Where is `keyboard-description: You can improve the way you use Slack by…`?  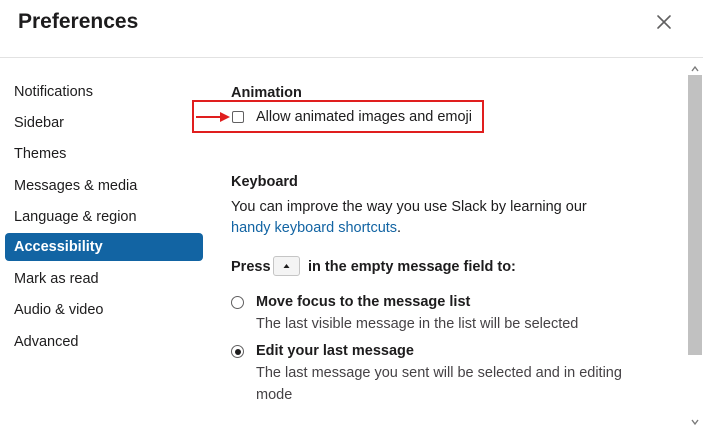 keyboard-description: You can improve the way you use Slack by… is located at coordinates (409, 207).